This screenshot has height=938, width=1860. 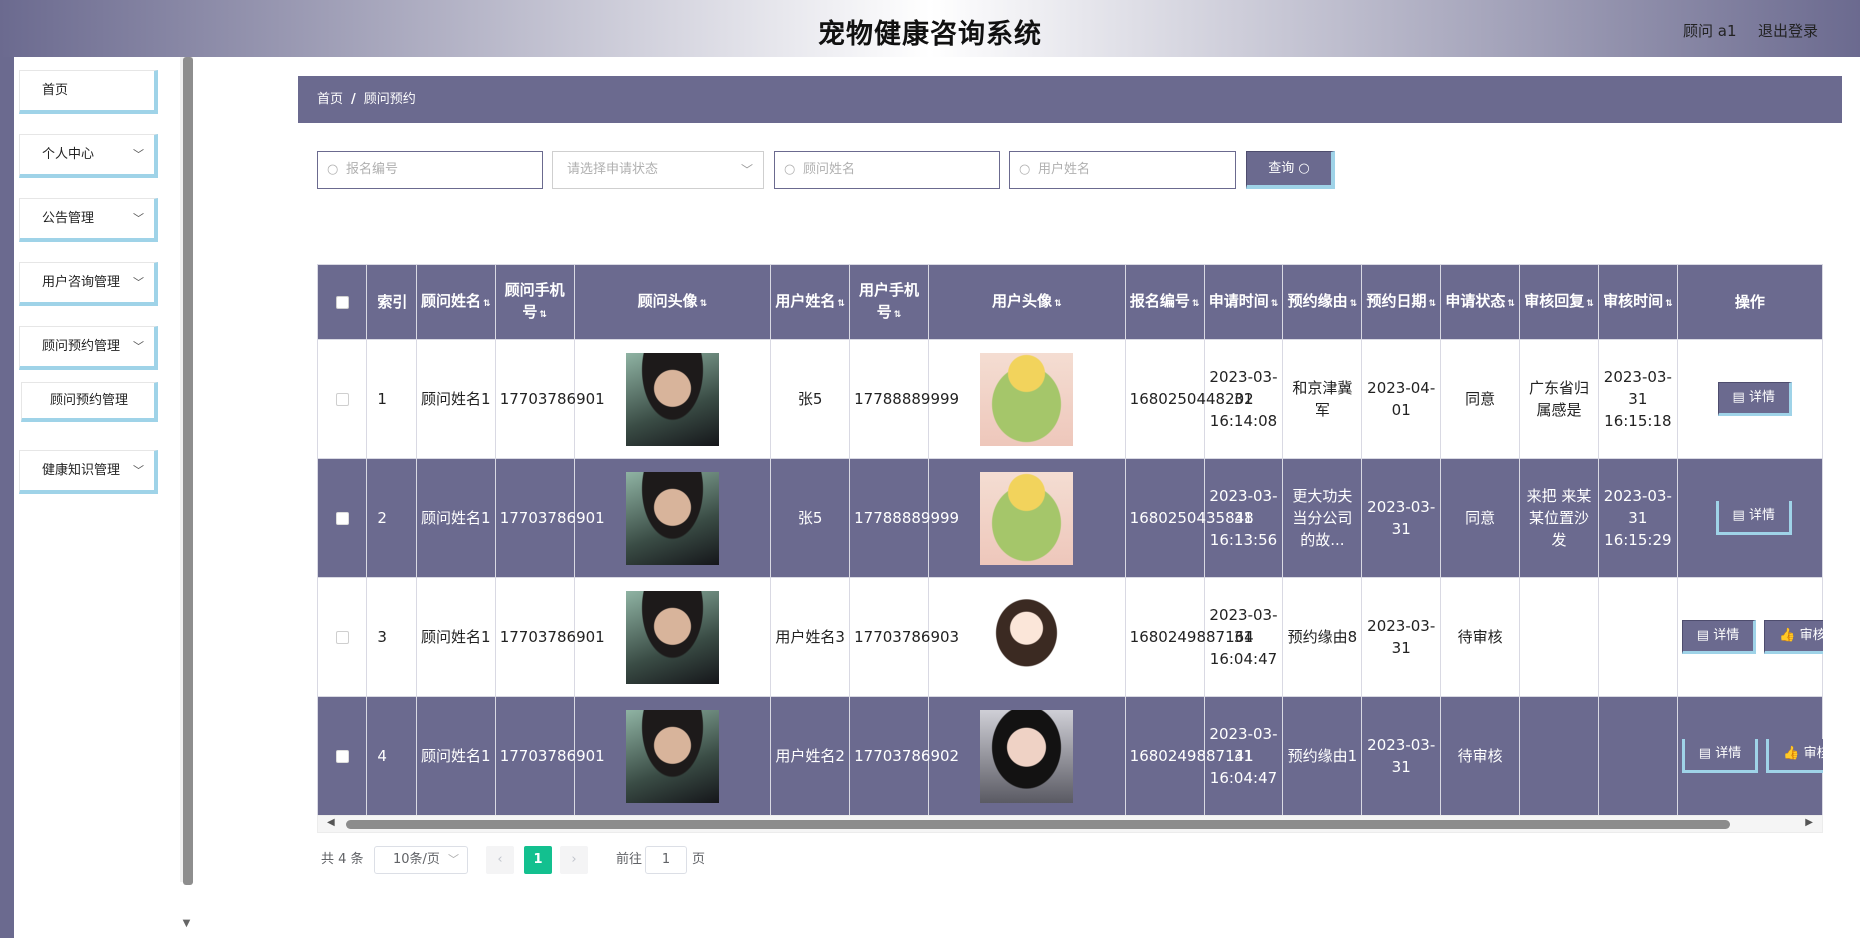 What do you see at coordinates (389, 99) in the screenshot?
I see `breadcrumb-current: 顾问预约` at bounding box center [389, 99].